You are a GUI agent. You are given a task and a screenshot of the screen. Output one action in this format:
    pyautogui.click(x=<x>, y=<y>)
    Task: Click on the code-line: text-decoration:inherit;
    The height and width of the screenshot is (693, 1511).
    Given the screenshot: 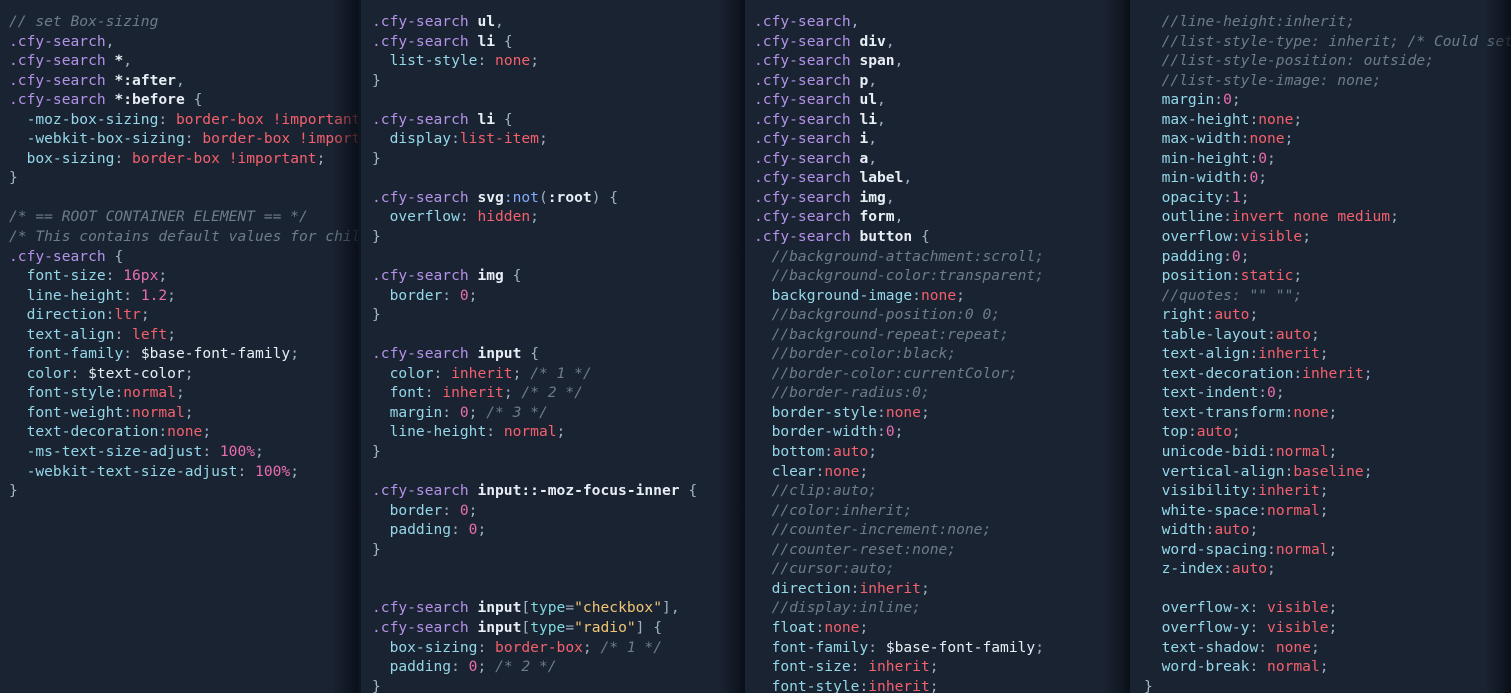 What is the action you would take?
    pyautogui.click(x=1267, y=373)
    